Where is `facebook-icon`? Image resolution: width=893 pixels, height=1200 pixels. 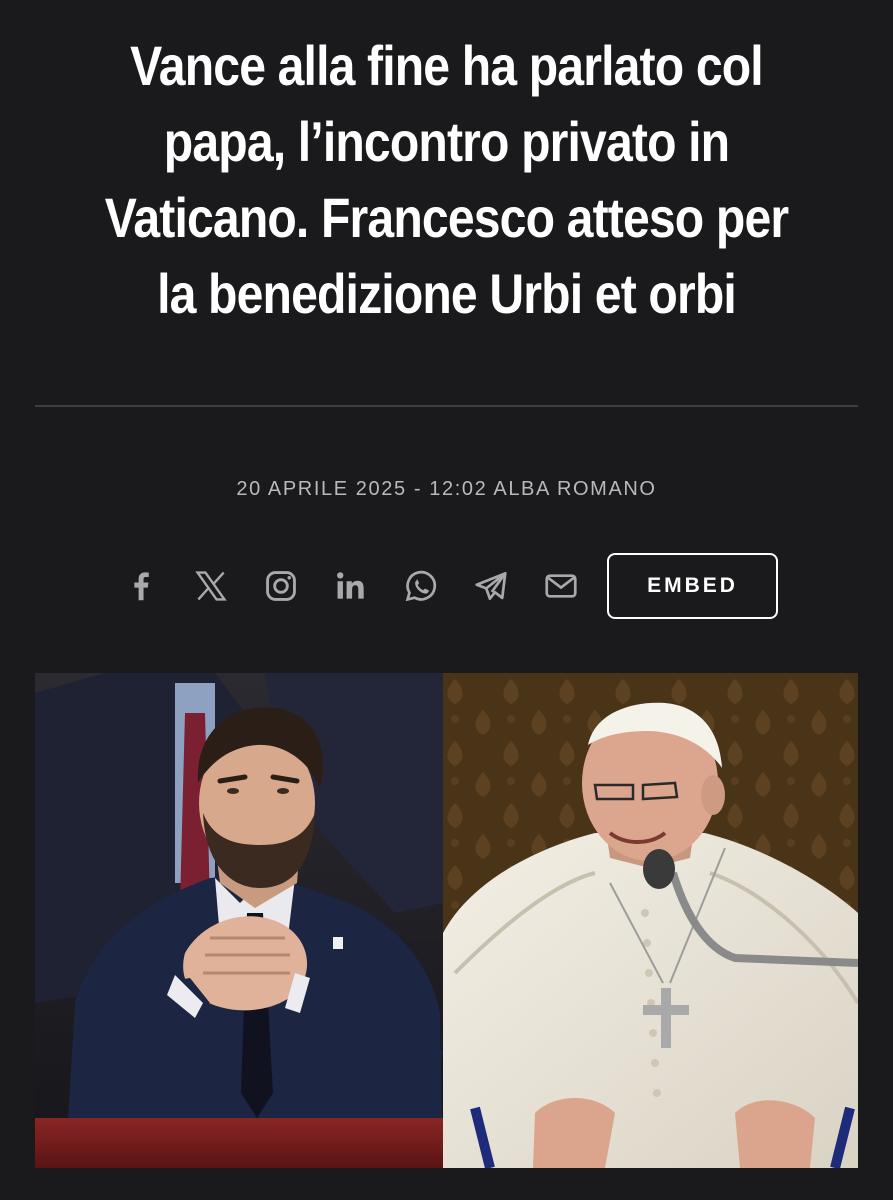 facebook-icon is located at coordinates (141, 586).